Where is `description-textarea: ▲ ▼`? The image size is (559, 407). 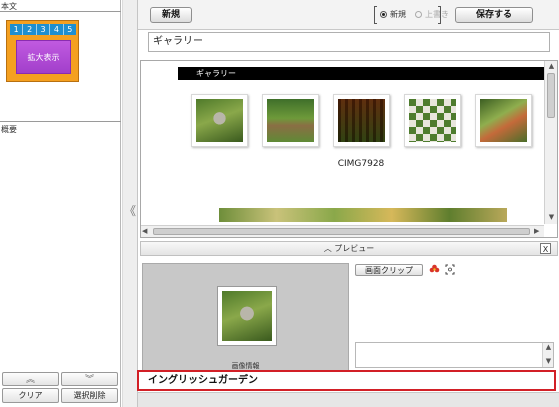 description-textarea: ▲ ▼ is located at coordinates (454, 355).